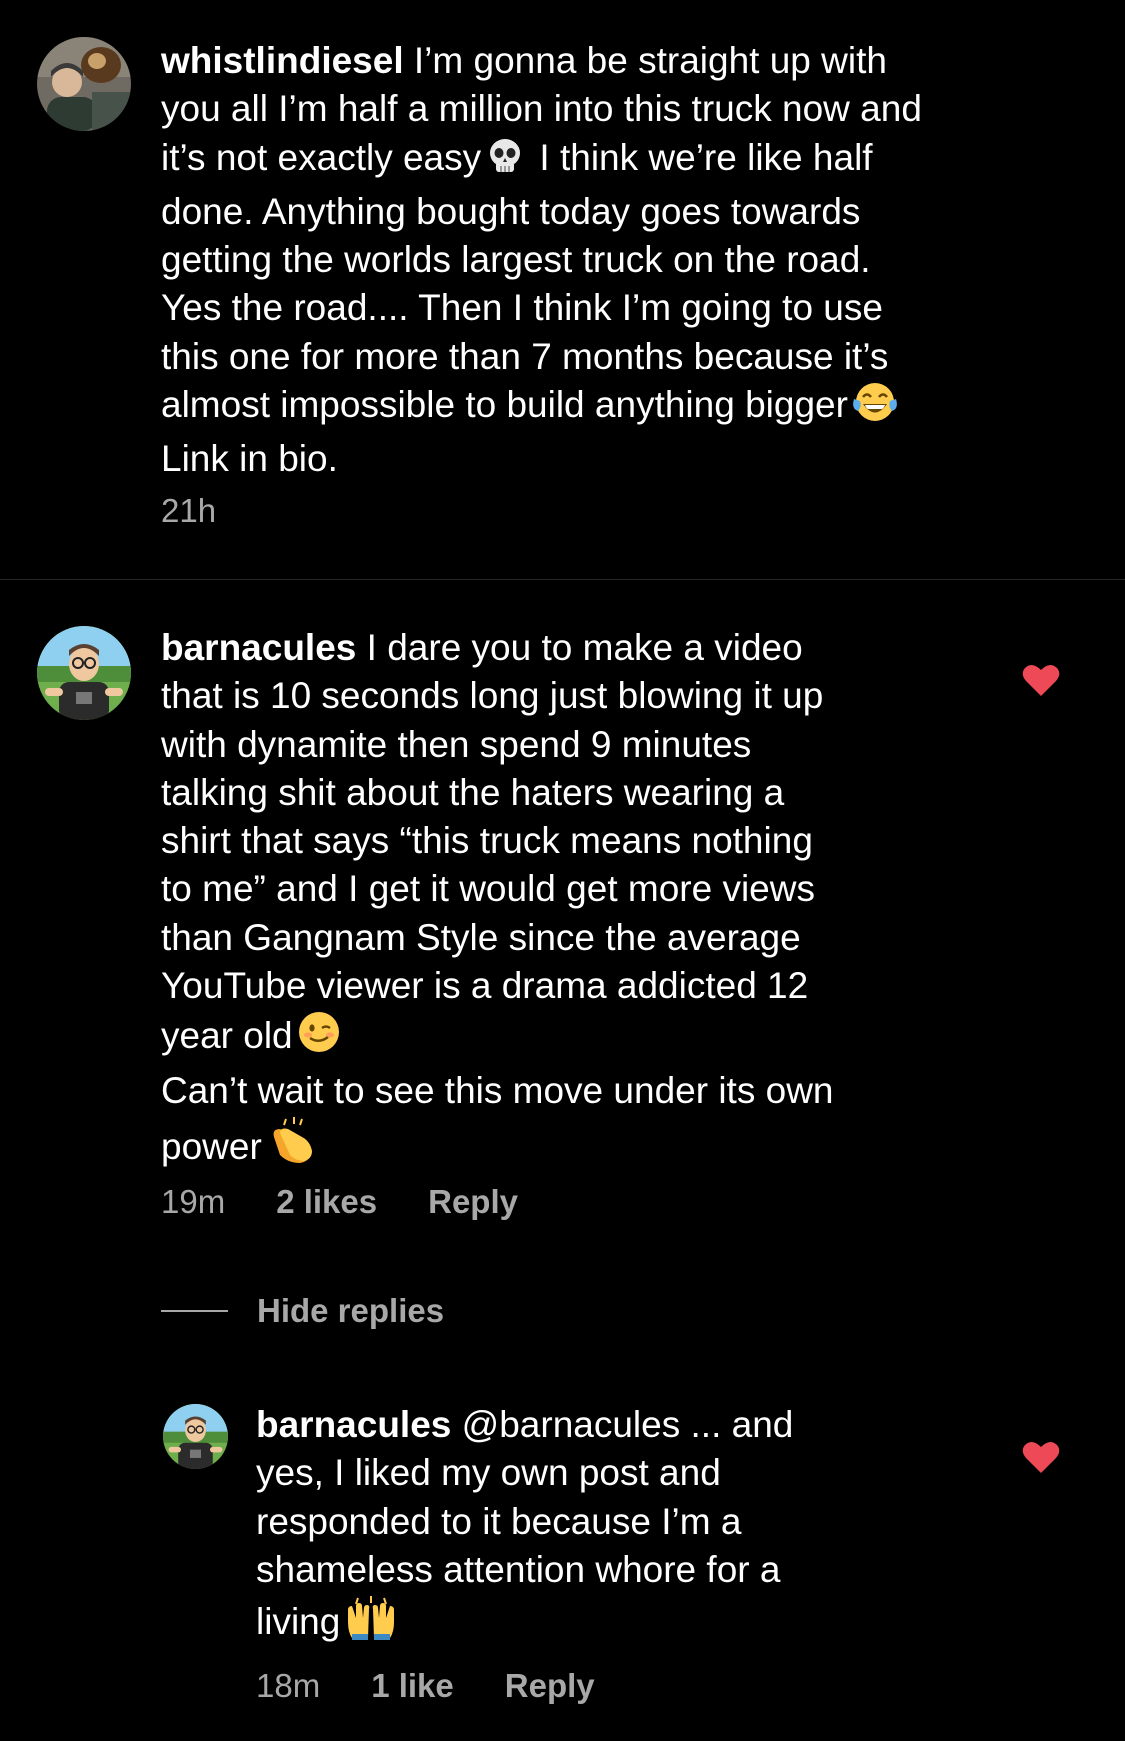  Describe the element at coordinates (193, 1202) in the screenshot. I see `comment-timestamp: 19m` at that location.